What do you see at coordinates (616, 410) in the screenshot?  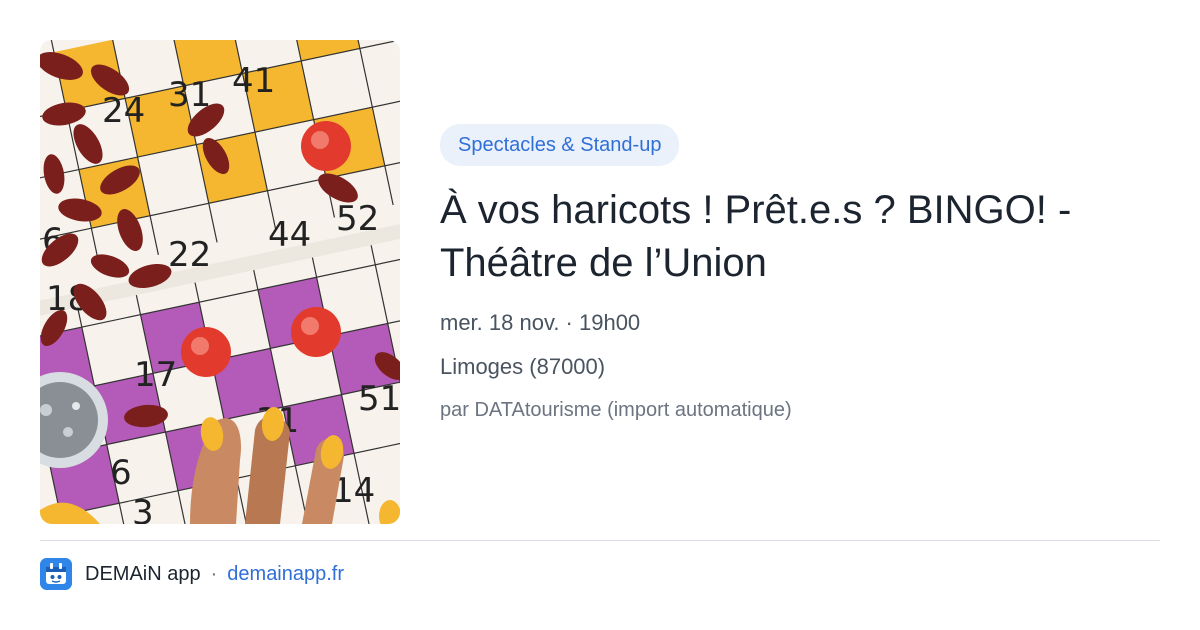 I see `event-source: par DATAtourisme (import automatique)` at bounding box center [616, 410].